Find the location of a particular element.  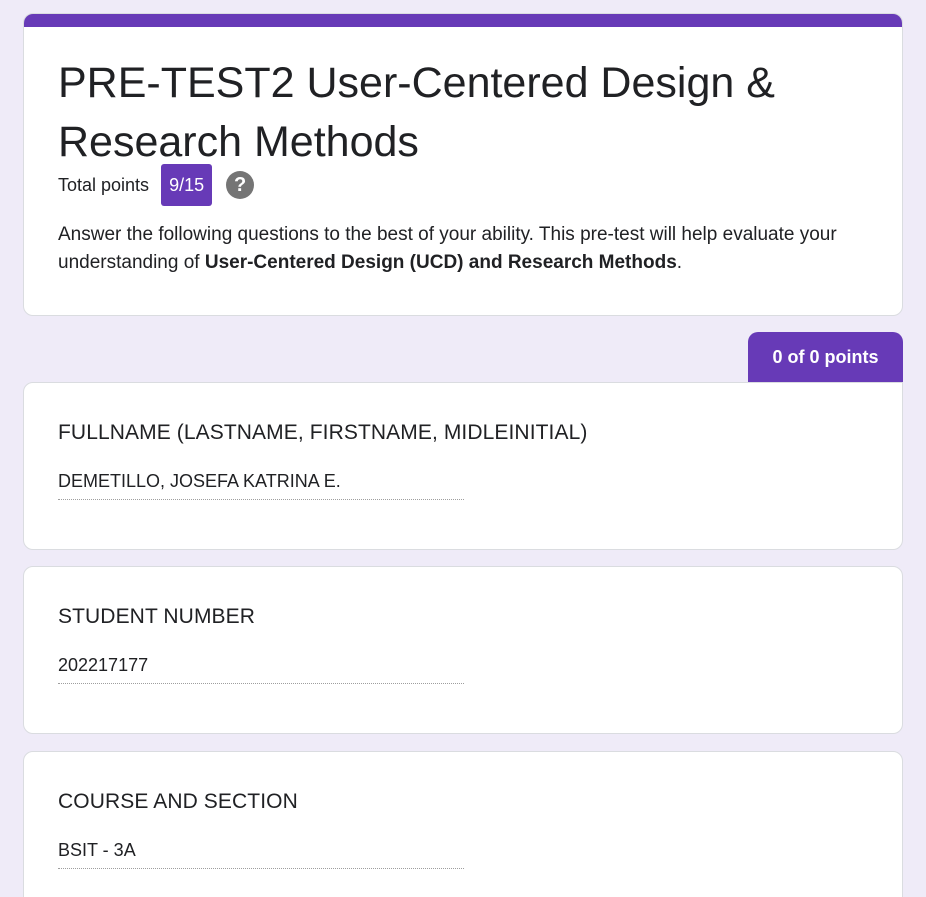

answer-field: BSIT - 3A is located at coordinates (261, 854).